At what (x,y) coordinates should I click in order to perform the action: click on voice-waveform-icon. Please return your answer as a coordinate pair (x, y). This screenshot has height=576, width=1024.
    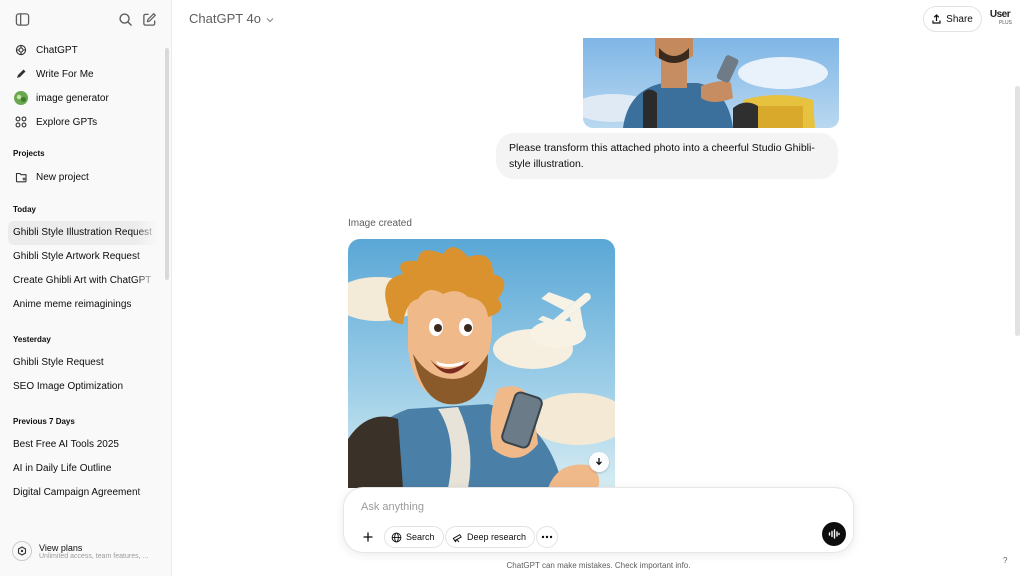
    Looking at the image, I should click on (834, 534).